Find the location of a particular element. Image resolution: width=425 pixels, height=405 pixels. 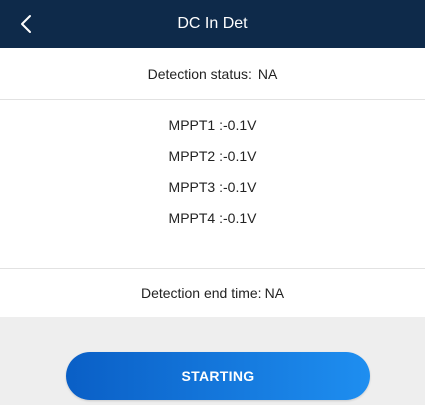

mppt-item: MPPT2 :-0.1V is located at coordinates (212, 156).